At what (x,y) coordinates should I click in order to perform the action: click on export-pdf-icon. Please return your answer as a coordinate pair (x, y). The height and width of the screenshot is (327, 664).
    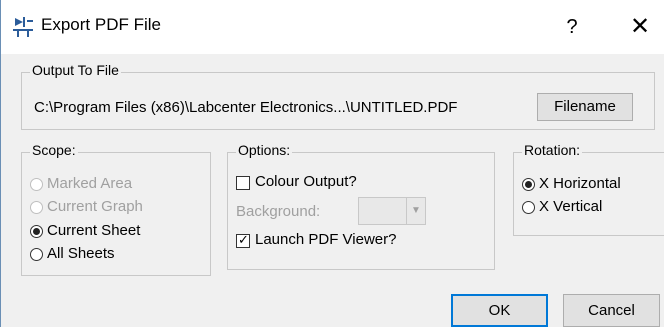
    Looking at the image, I should click on (23, 27).